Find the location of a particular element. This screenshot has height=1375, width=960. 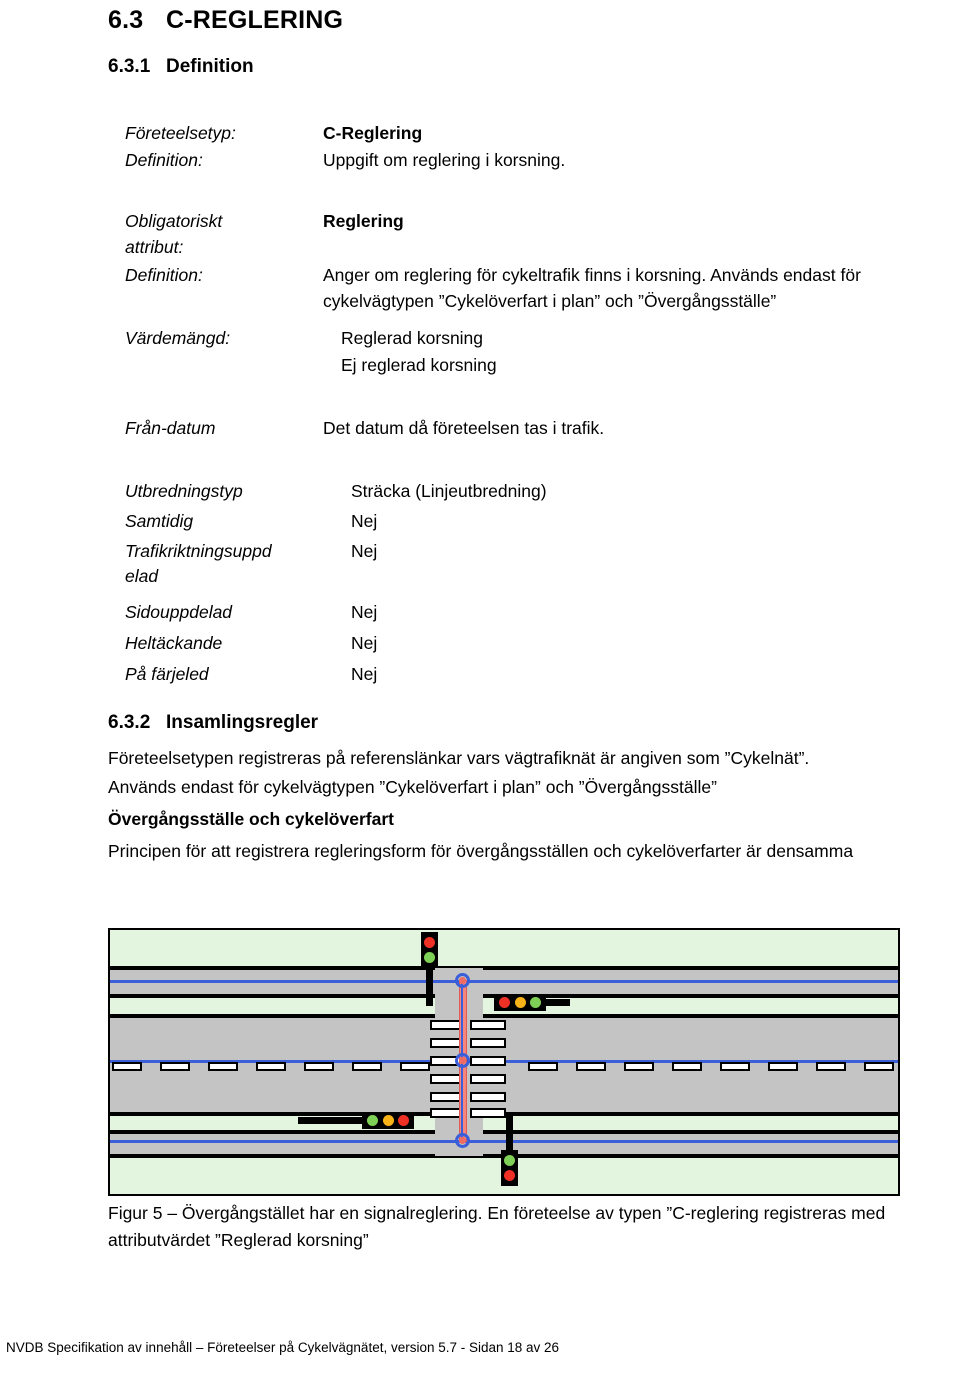

insamlingsregler-paragraph-3: Övergångsställe och cykelöverfart is located at coordinates (251, 819).